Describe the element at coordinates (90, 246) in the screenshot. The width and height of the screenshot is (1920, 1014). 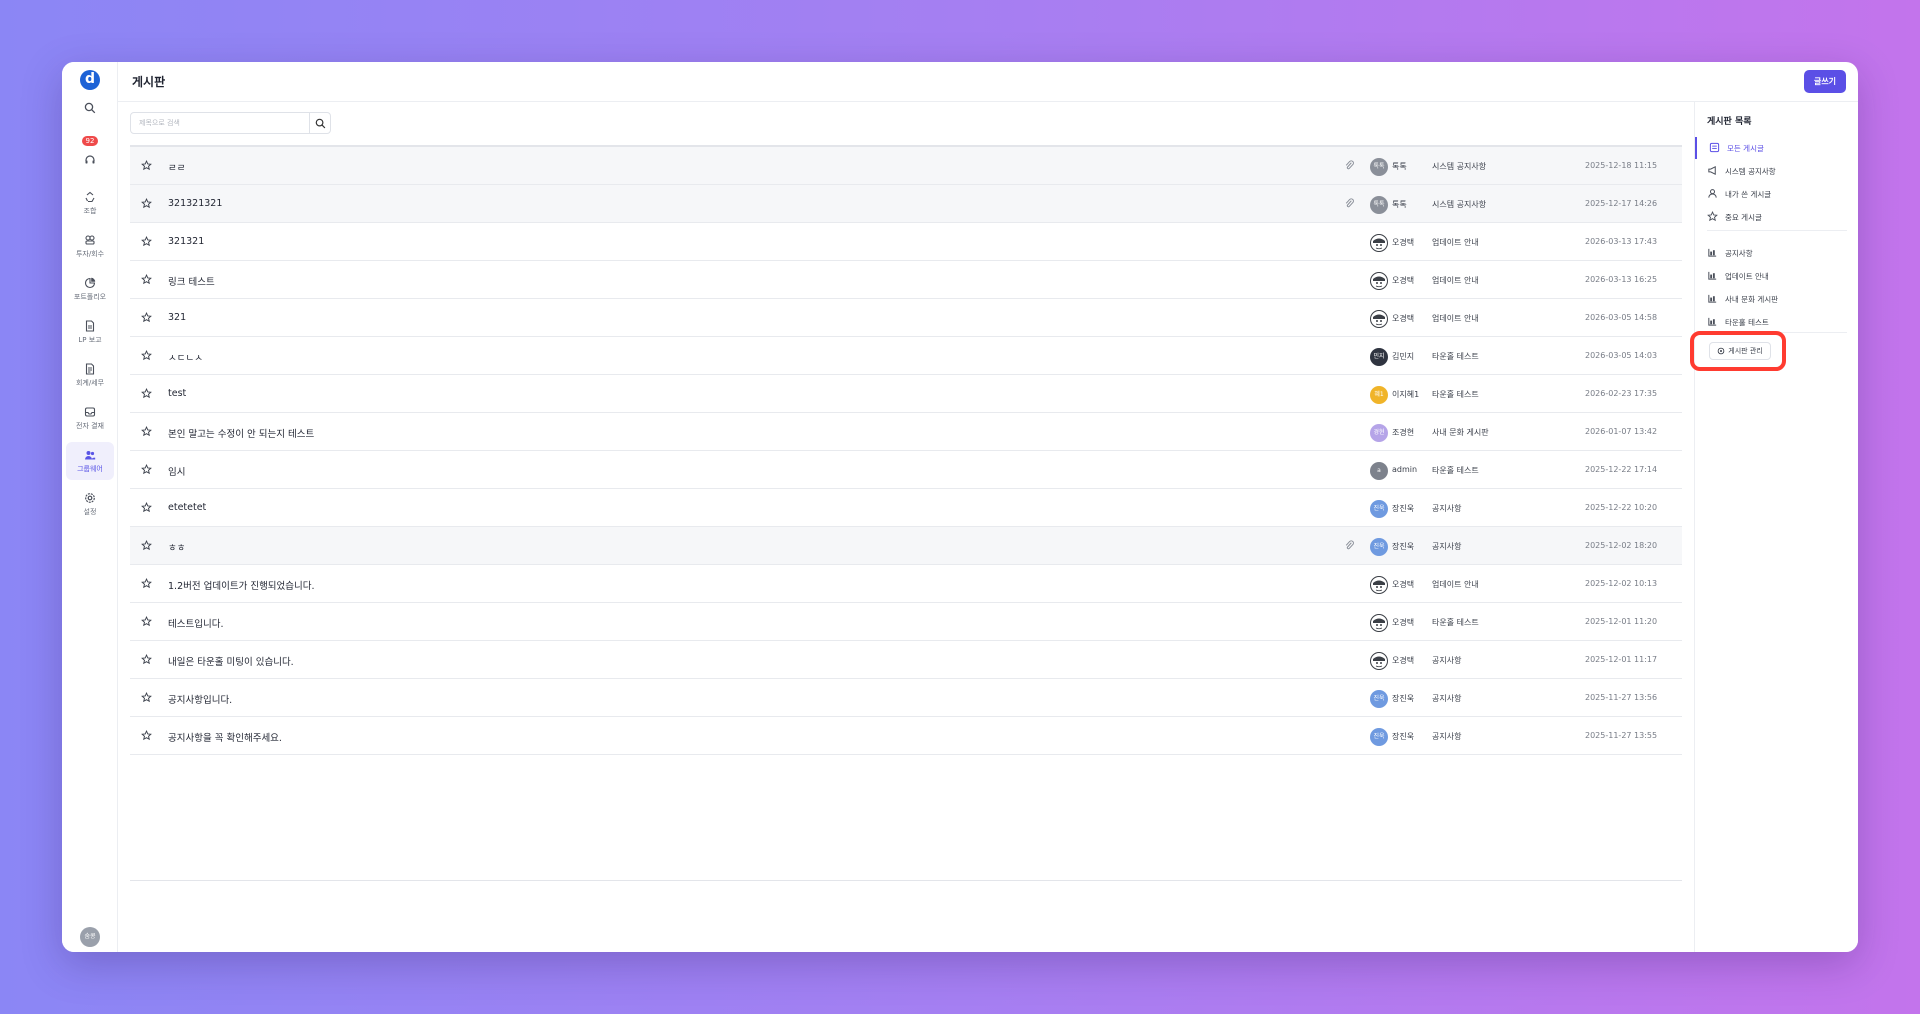
I see `rail-item-2: 투자/회수` at that location.